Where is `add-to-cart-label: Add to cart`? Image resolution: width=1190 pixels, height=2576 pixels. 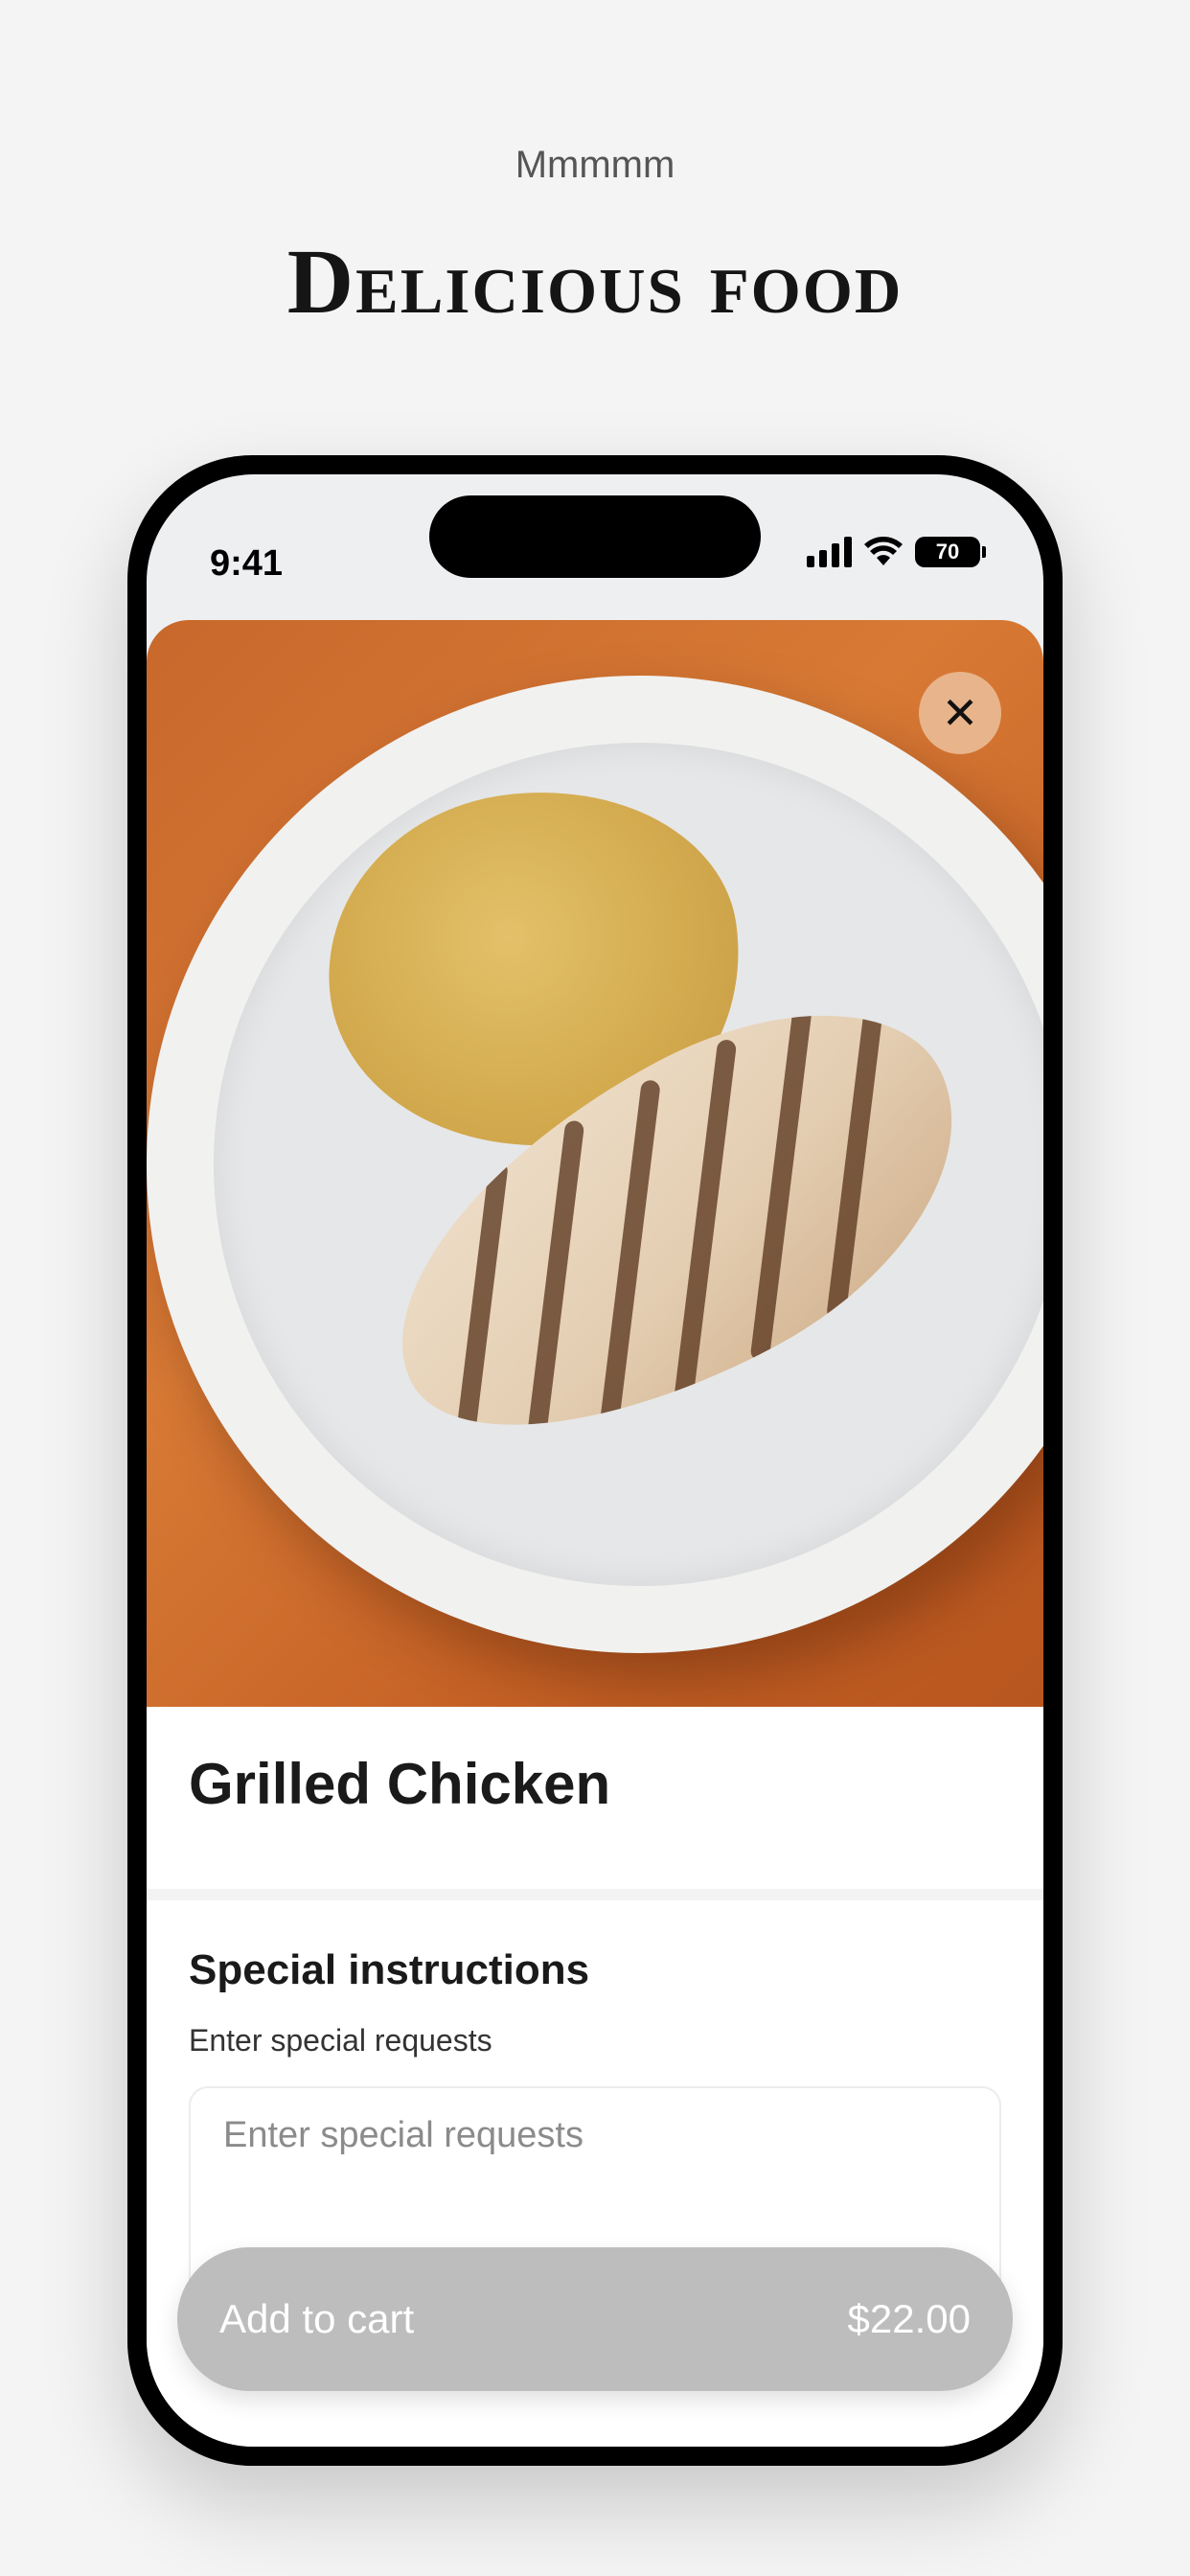
add-to-cart-label: Add to cart is located at coordinates (317, 2318).